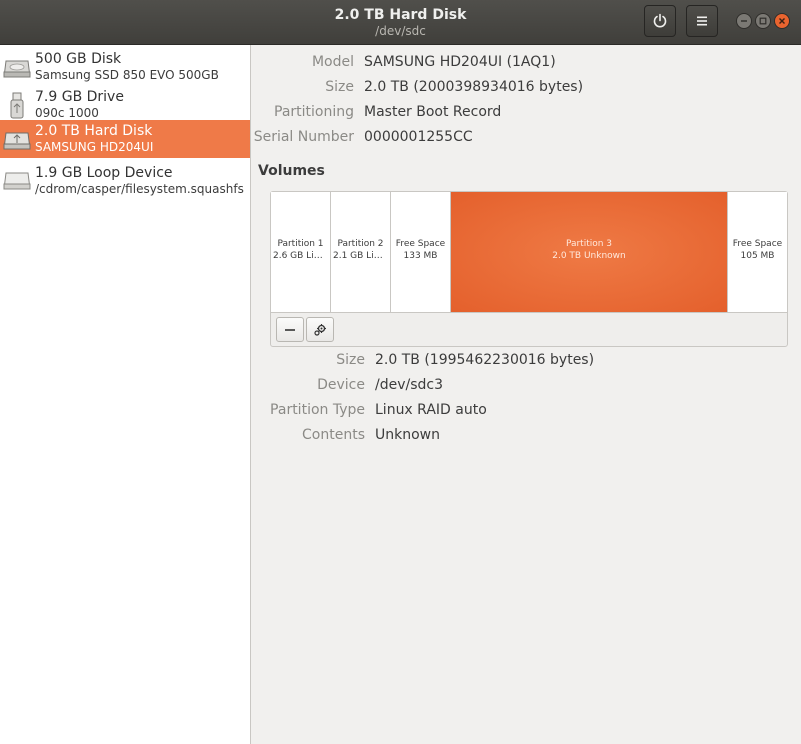 The height and width of the screenshot is (744, 801). What do you see at coordinates (127, 75) in the screenshot?
I see `device-detail: Samsung SSD 850 EVO 500GB` at bounding box center [127, 75].